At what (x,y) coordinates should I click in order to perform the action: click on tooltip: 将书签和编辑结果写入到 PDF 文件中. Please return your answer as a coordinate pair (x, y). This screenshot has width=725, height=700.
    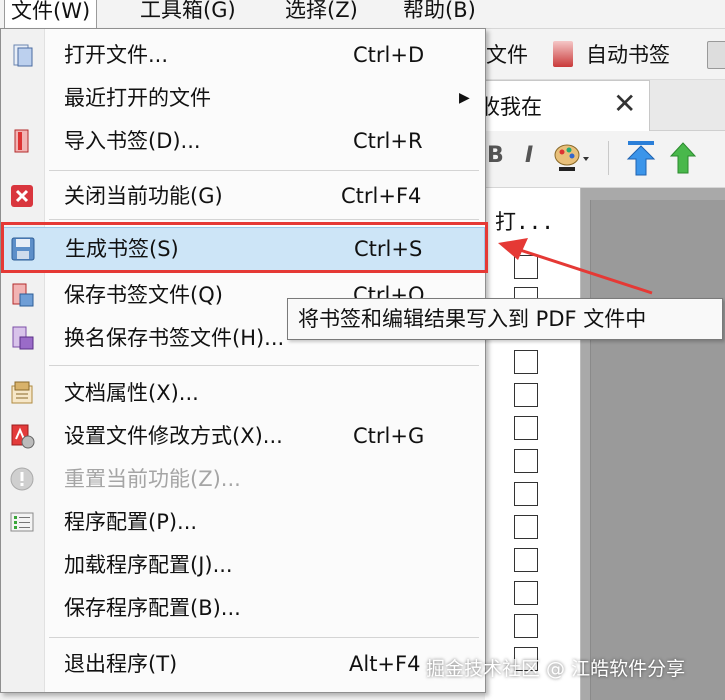
    Looking at the image, I should click on (505, 319).